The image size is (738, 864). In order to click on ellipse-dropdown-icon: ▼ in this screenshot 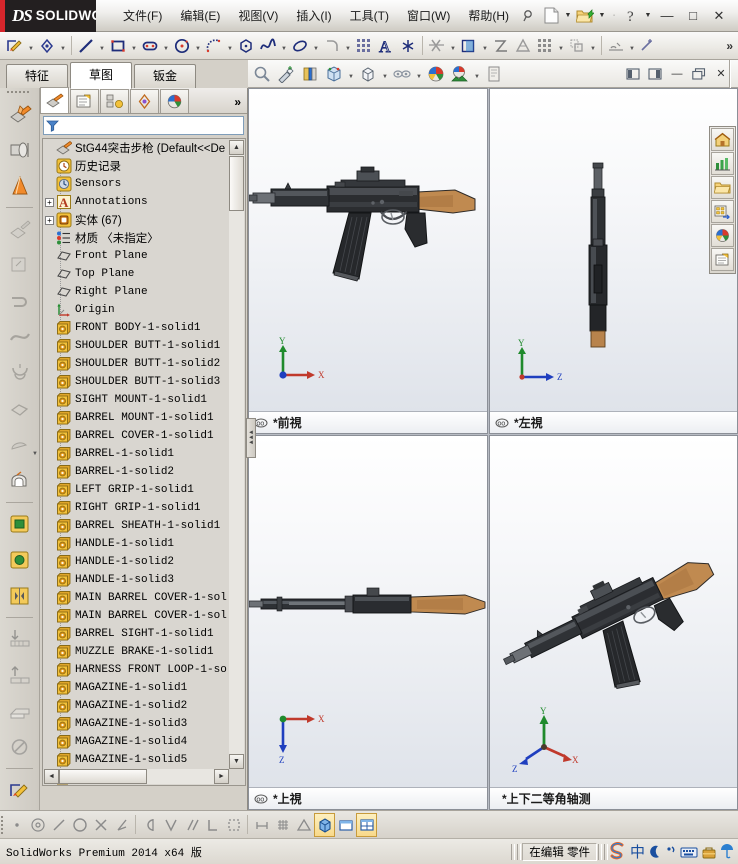, I will do `click(316, 46)`.